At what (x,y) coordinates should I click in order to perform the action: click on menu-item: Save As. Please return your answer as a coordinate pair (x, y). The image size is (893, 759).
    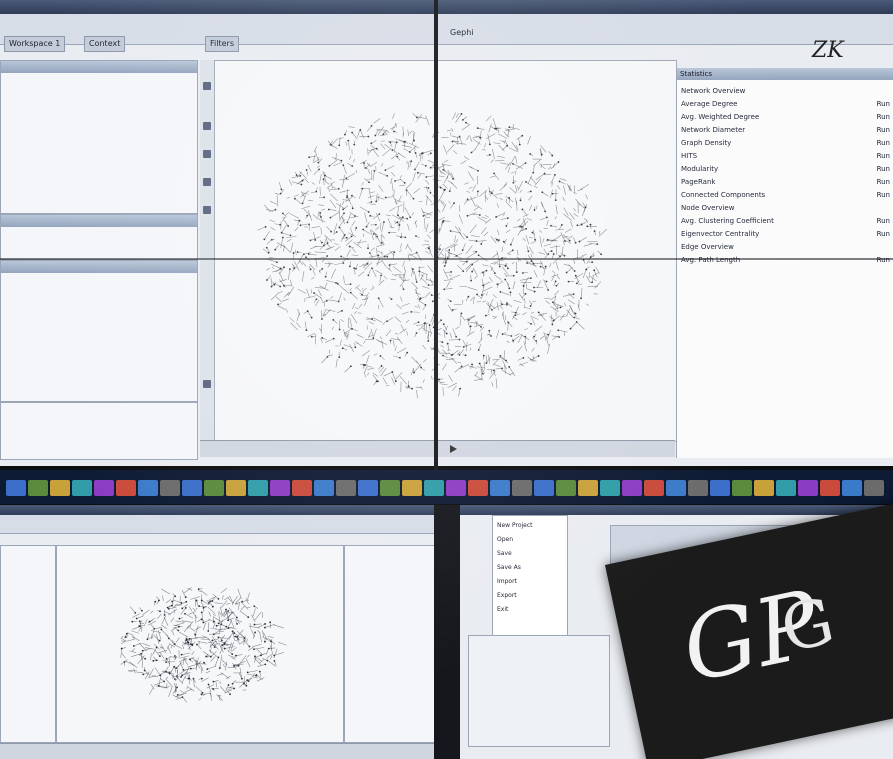
    Looking at the image, I should click on (509, 567).